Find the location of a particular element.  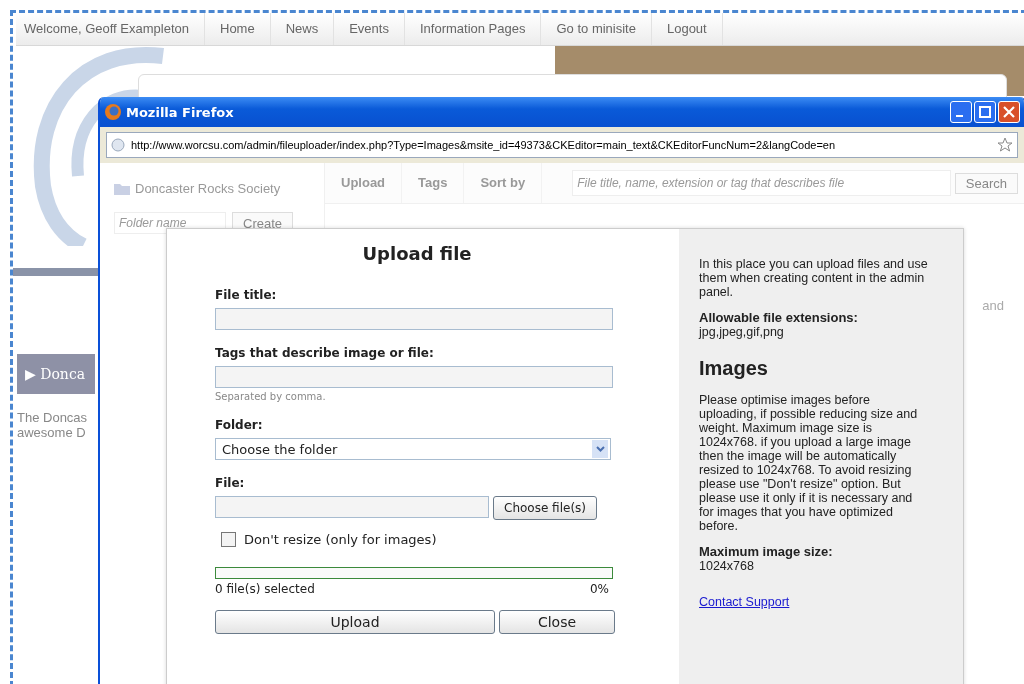

address-field: http://www.worcsu.com/admin/fileuploader/index.php?Type=Images&msite_id=49373&CKEditor=main_text&CKEditorFuncNum=2&langCode=en is located at coordinates (562, 145).